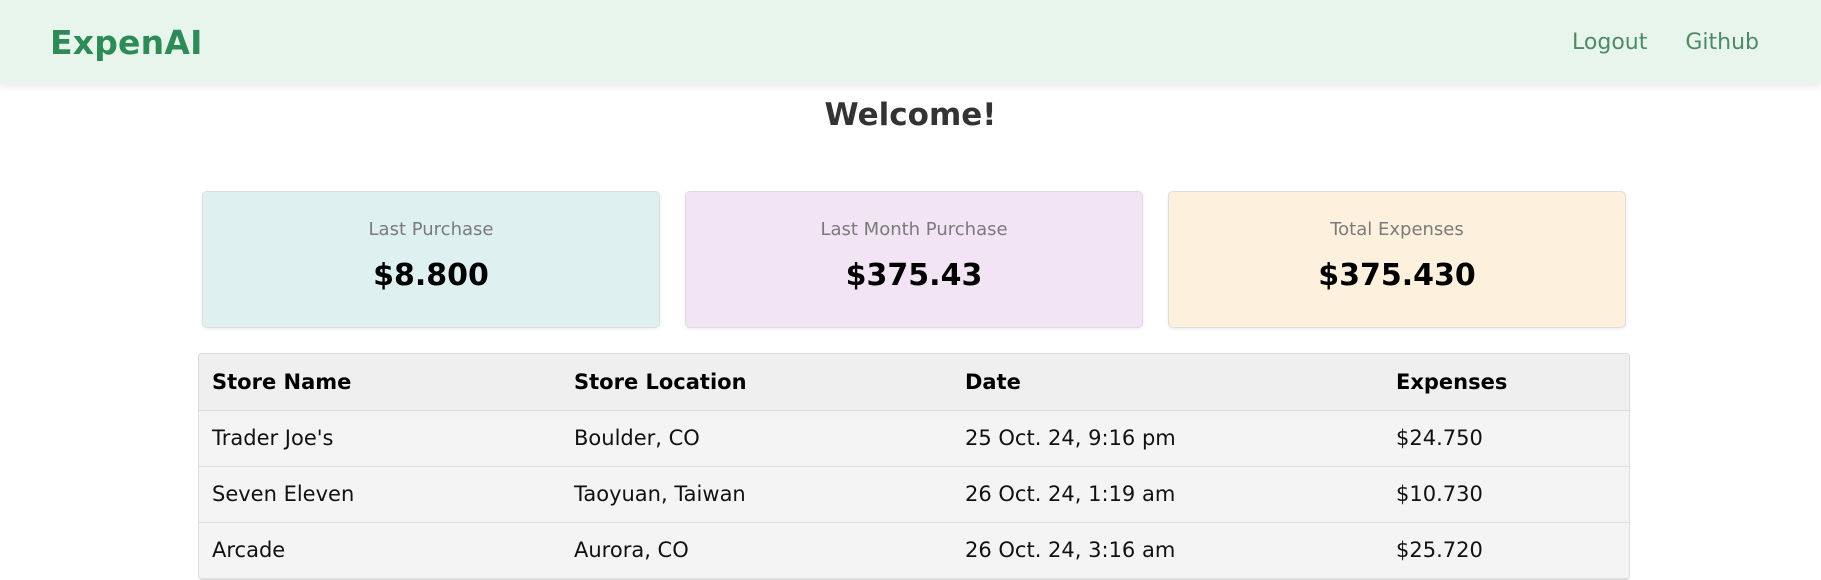 This screenshot has width=1821, height=580. I want to click on brand-logo: ExpenAI, so click(126, 42).